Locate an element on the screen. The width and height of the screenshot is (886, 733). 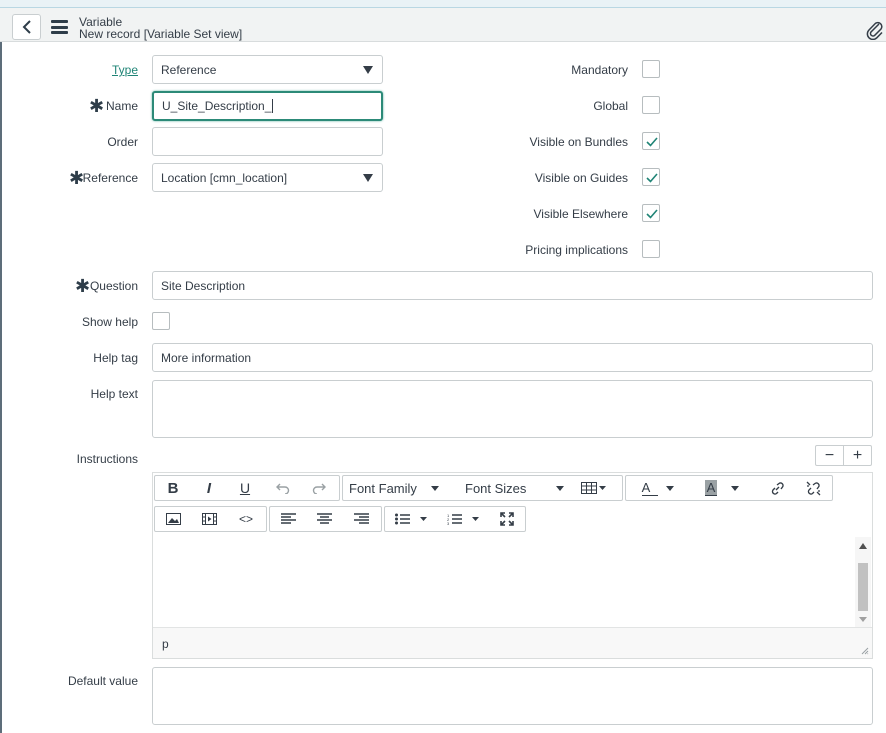
form-header: Variable New record [Variable Set view] is located at coordinates (443, 25).